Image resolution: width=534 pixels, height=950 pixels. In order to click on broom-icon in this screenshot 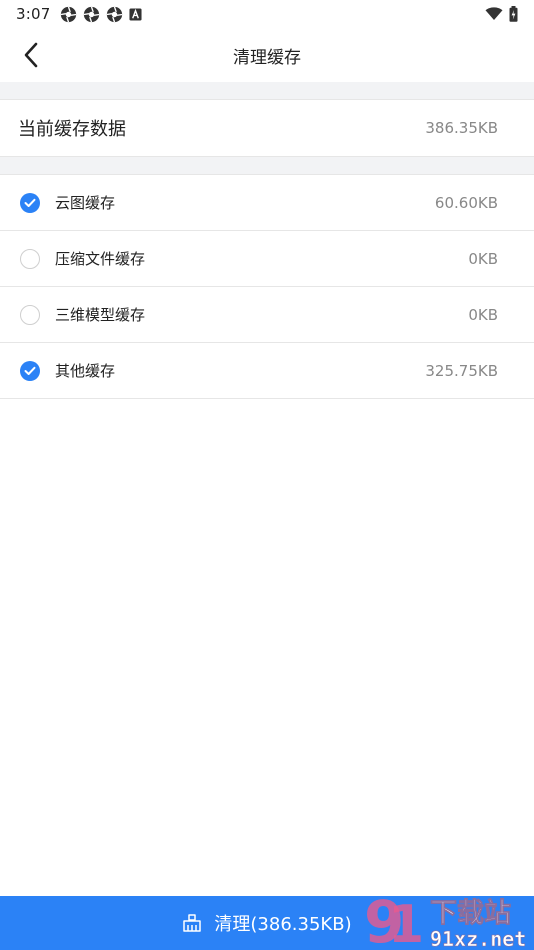, I will do `click(192, 923)`.